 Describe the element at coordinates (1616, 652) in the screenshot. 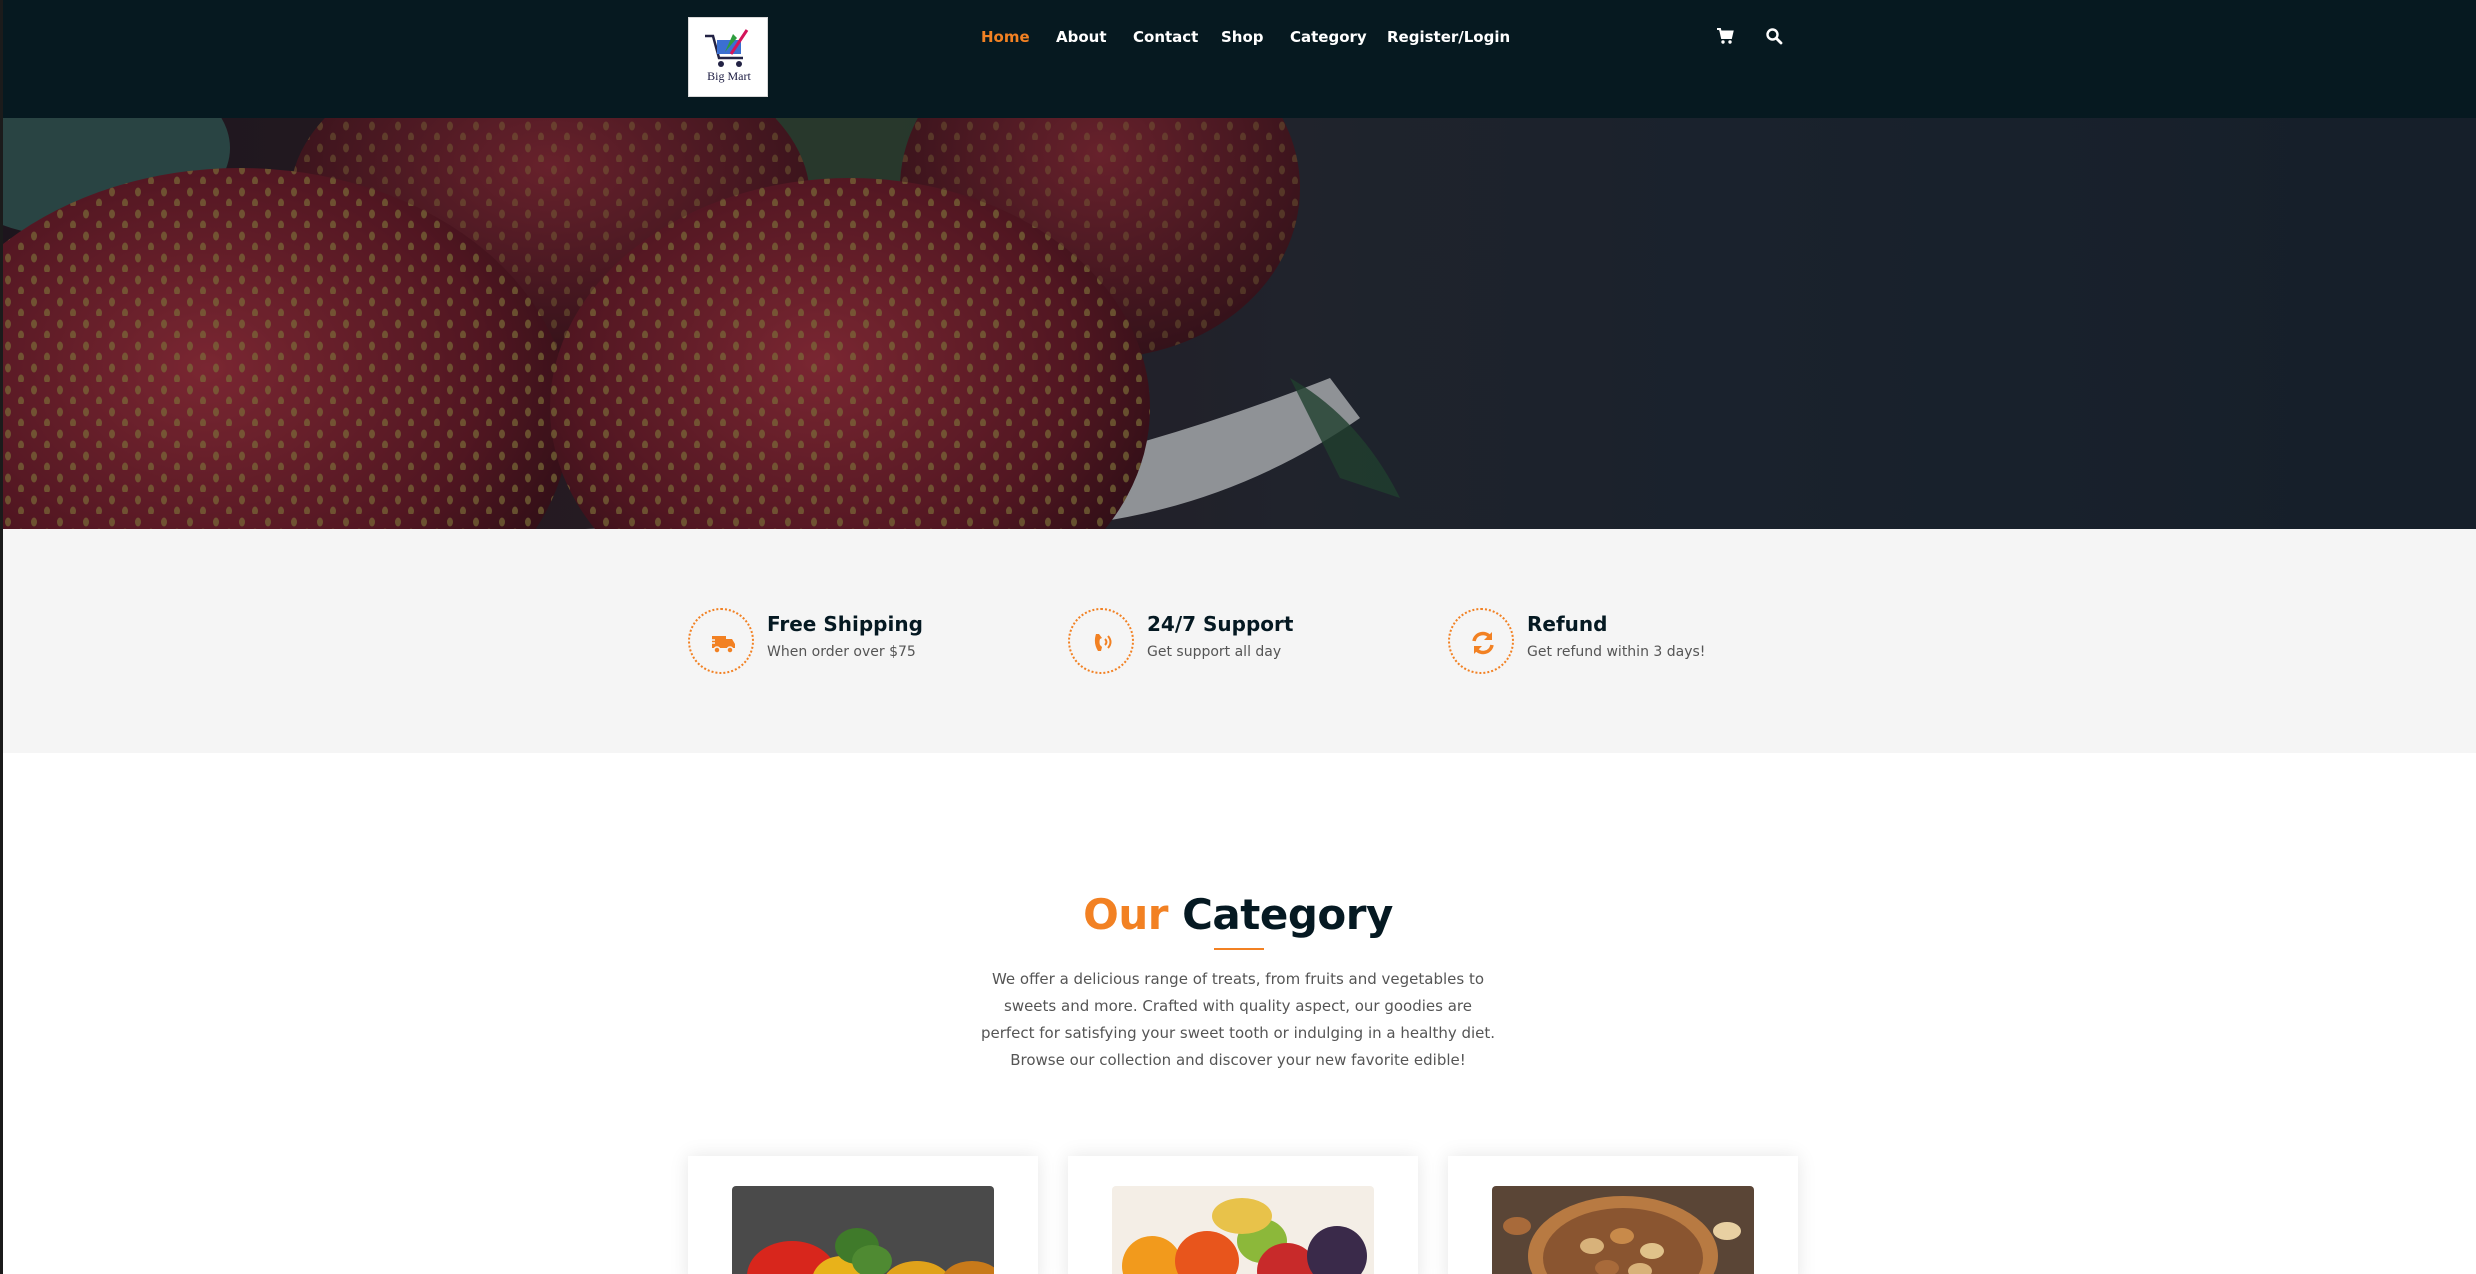

I see `feature-subtitle: Get refund within 3 days!` at that location.